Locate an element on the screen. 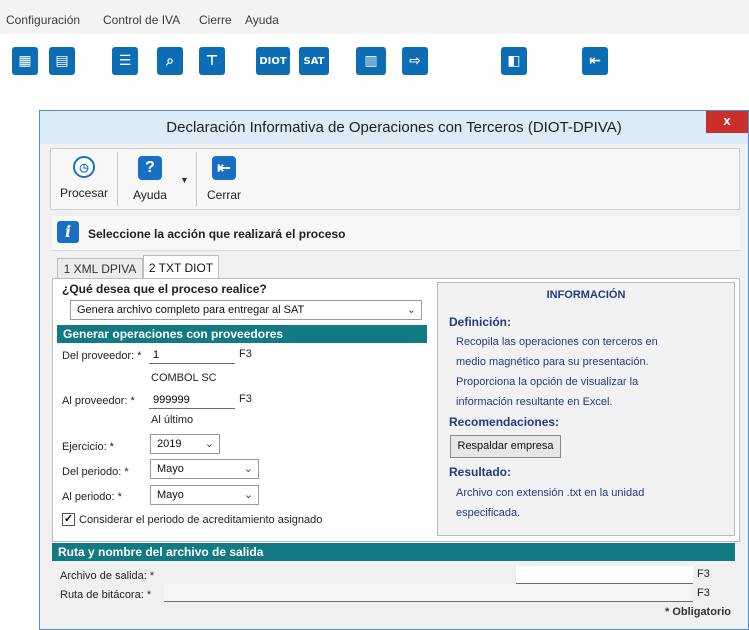  menu-ayuda: Ayuda is located at coordinates (262, 20).